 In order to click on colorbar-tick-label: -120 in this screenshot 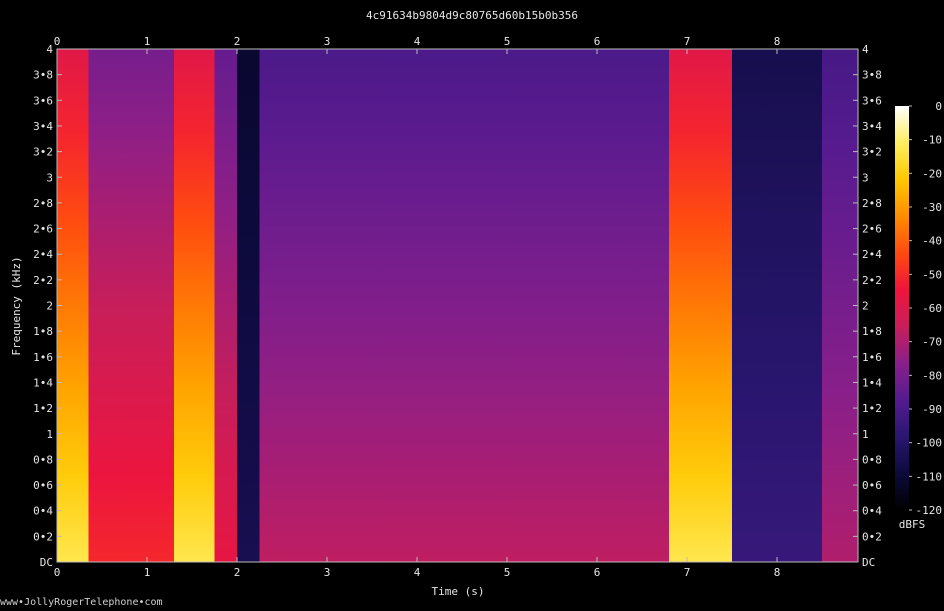, I will do `click(929, 510)`.